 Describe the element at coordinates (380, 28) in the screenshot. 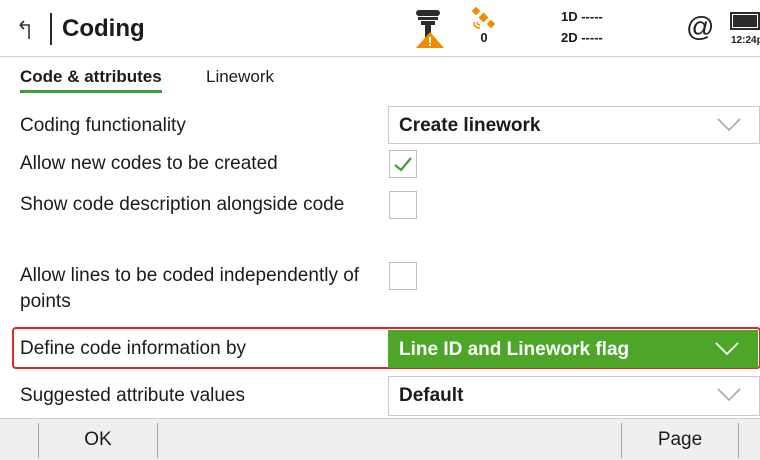

I see `title-bar: Coding 0 1D ----- 2D ----- @ 12:24pm` at that location.